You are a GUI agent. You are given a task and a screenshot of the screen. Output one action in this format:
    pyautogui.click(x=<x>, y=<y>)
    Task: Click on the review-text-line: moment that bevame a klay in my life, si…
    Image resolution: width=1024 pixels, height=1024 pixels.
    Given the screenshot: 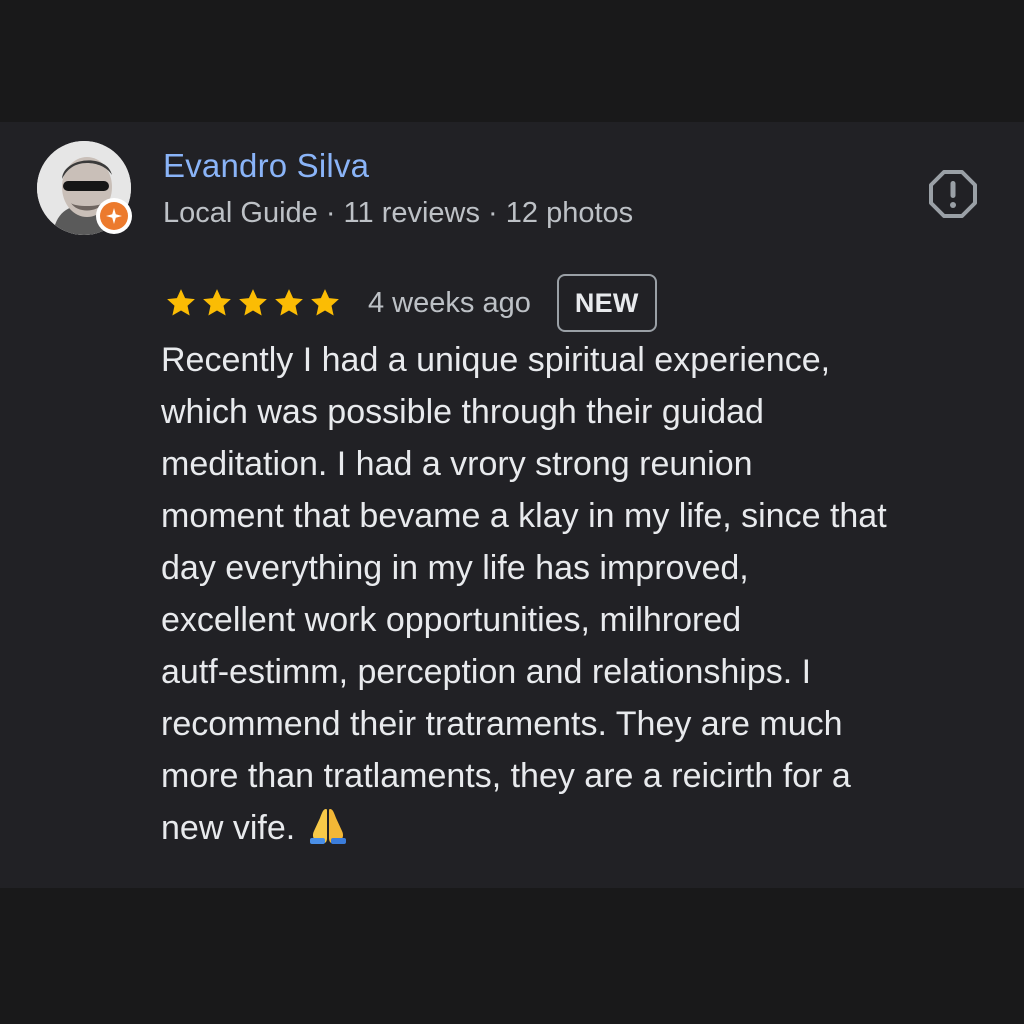 What is the action you would take?
    pyautogui.click(x=524, y=516)
    